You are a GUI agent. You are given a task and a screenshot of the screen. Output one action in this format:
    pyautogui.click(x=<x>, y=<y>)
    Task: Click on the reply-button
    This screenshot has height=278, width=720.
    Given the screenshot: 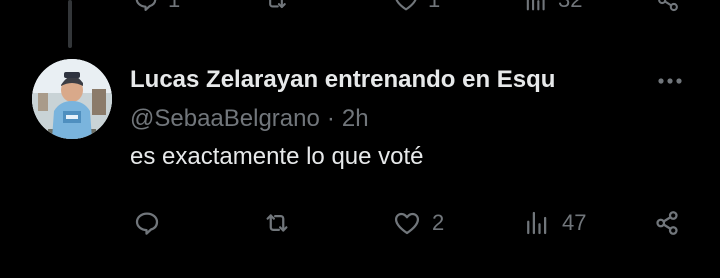 What is the action you would take?
    pyautogui.click(x=152, y=223)
    